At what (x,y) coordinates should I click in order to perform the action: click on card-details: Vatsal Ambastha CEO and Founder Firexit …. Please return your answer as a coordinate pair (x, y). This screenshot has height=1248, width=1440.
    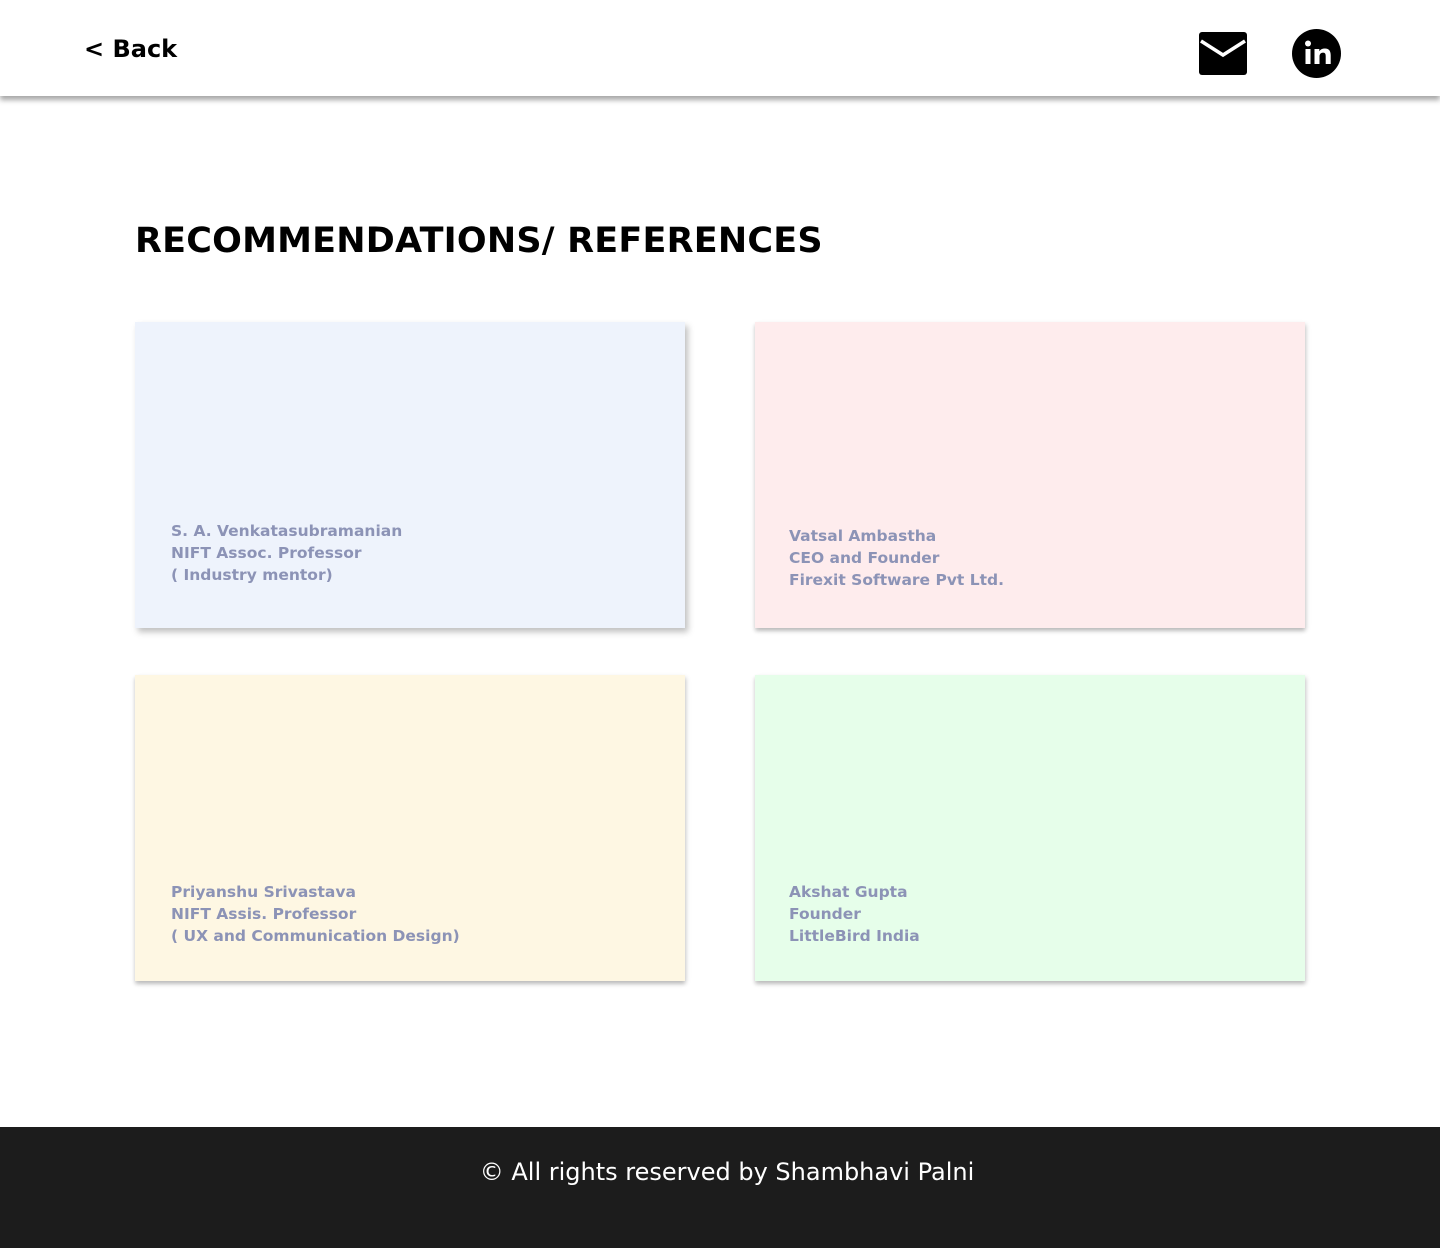
    Looking at the image, I should click on (896, 558).